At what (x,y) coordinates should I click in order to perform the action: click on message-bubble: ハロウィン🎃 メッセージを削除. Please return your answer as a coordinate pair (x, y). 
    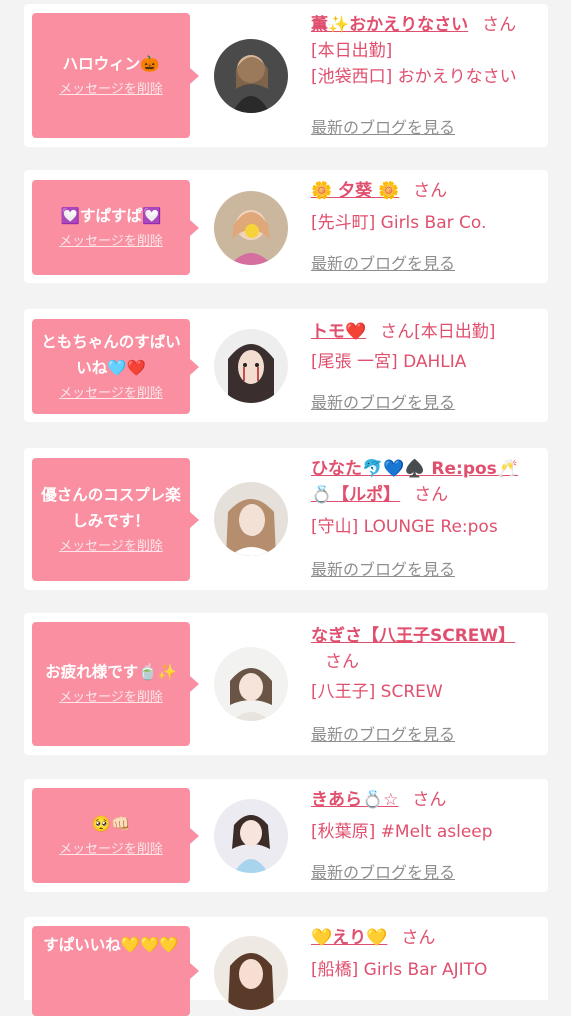
    Looking at the image, I should click on (115, 75).